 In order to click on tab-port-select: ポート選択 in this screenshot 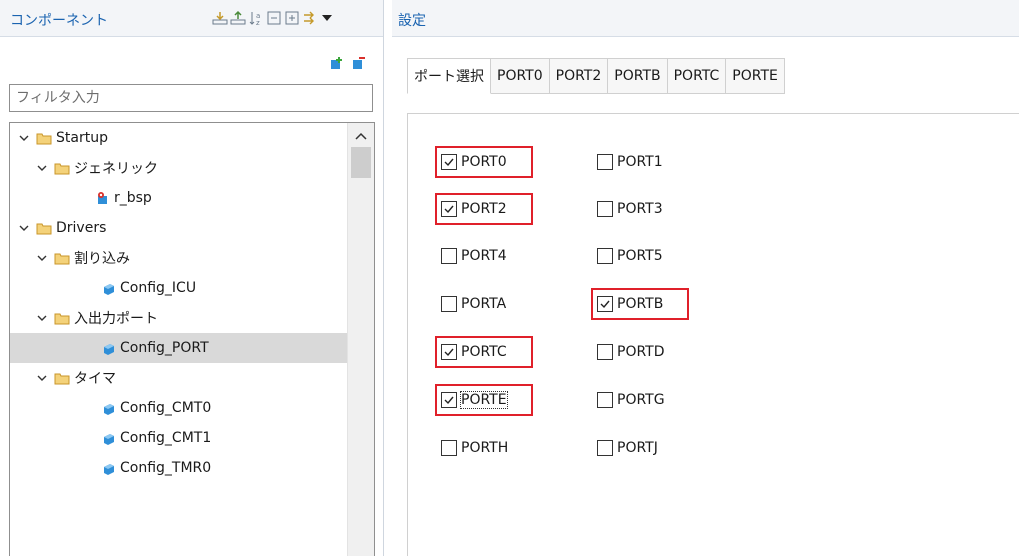, I will do `click(449, 76)`.